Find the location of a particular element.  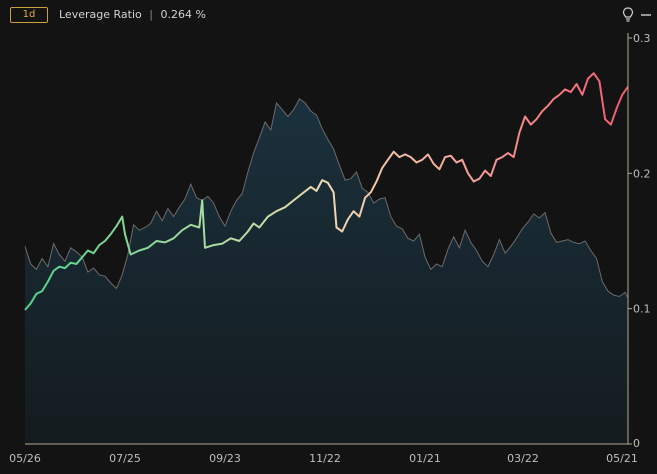

y-tick-label: 0.2 is located at coordinates (642, 173).